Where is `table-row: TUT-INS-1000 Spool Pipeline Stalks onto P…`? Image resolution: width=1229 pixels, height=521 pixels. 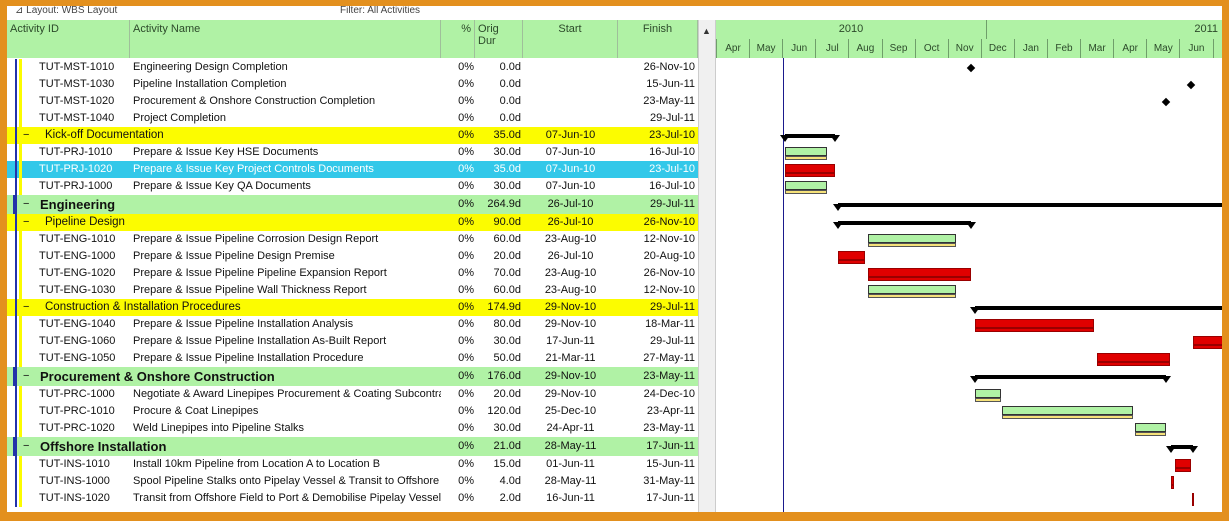 table-row: TUT-INS-1000 Spool Pipeline Stalks onto P… is located at coordinates (352, 481).